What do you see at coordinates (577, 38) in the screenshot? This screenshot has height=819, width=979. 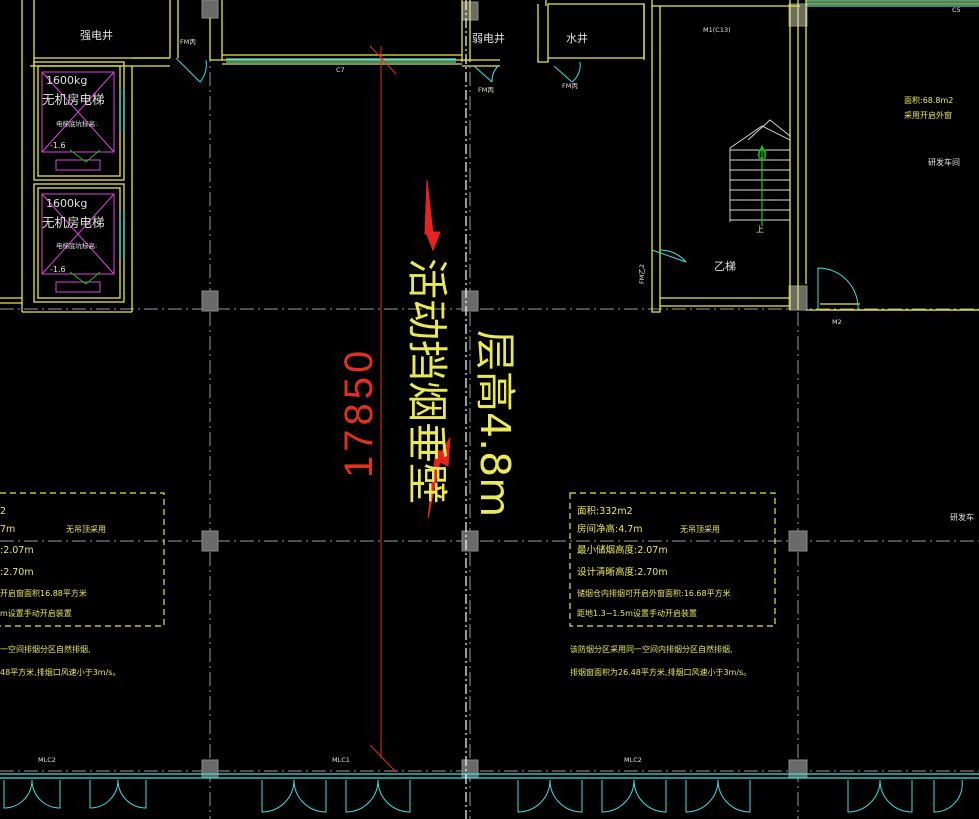 I see `water-shaft-label: 水井` at bounding box center [577, 38].